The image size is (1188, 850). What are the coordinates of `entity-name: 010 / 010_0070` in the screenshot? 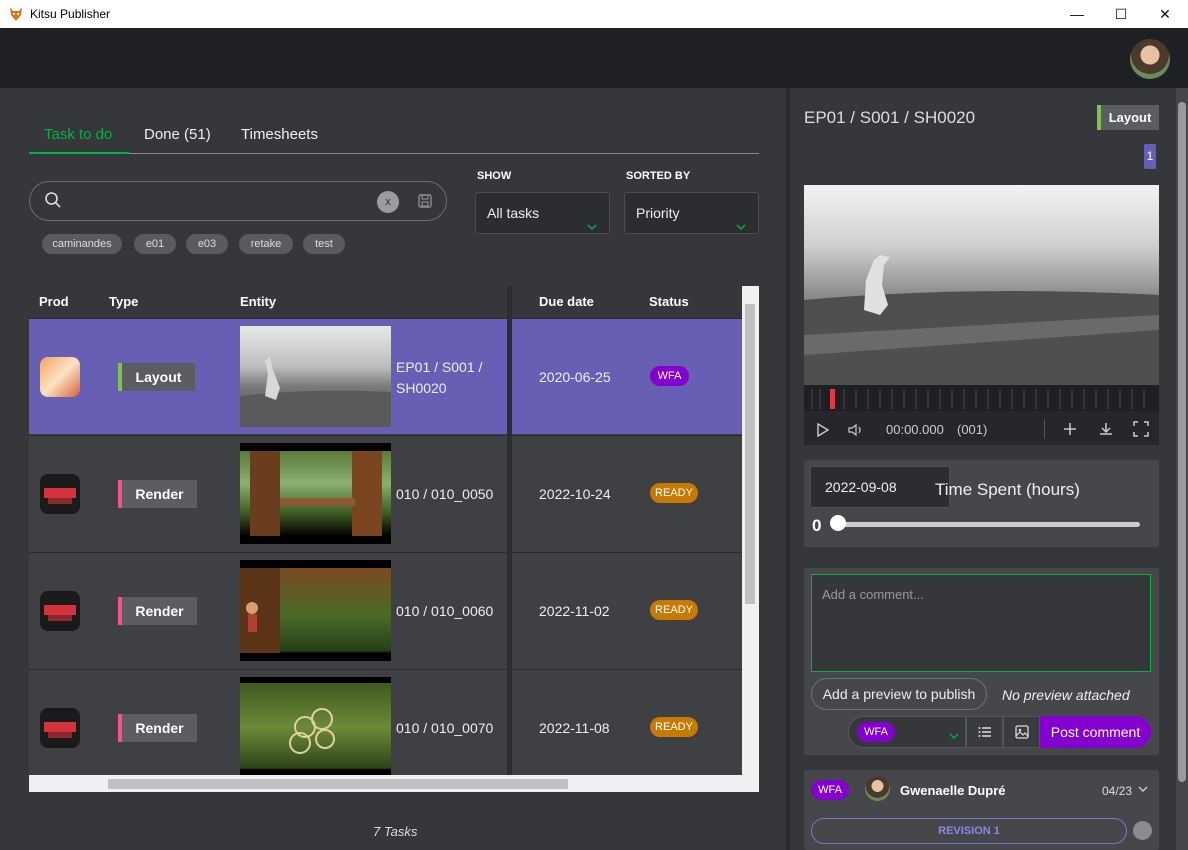 It's located at (451, 728).